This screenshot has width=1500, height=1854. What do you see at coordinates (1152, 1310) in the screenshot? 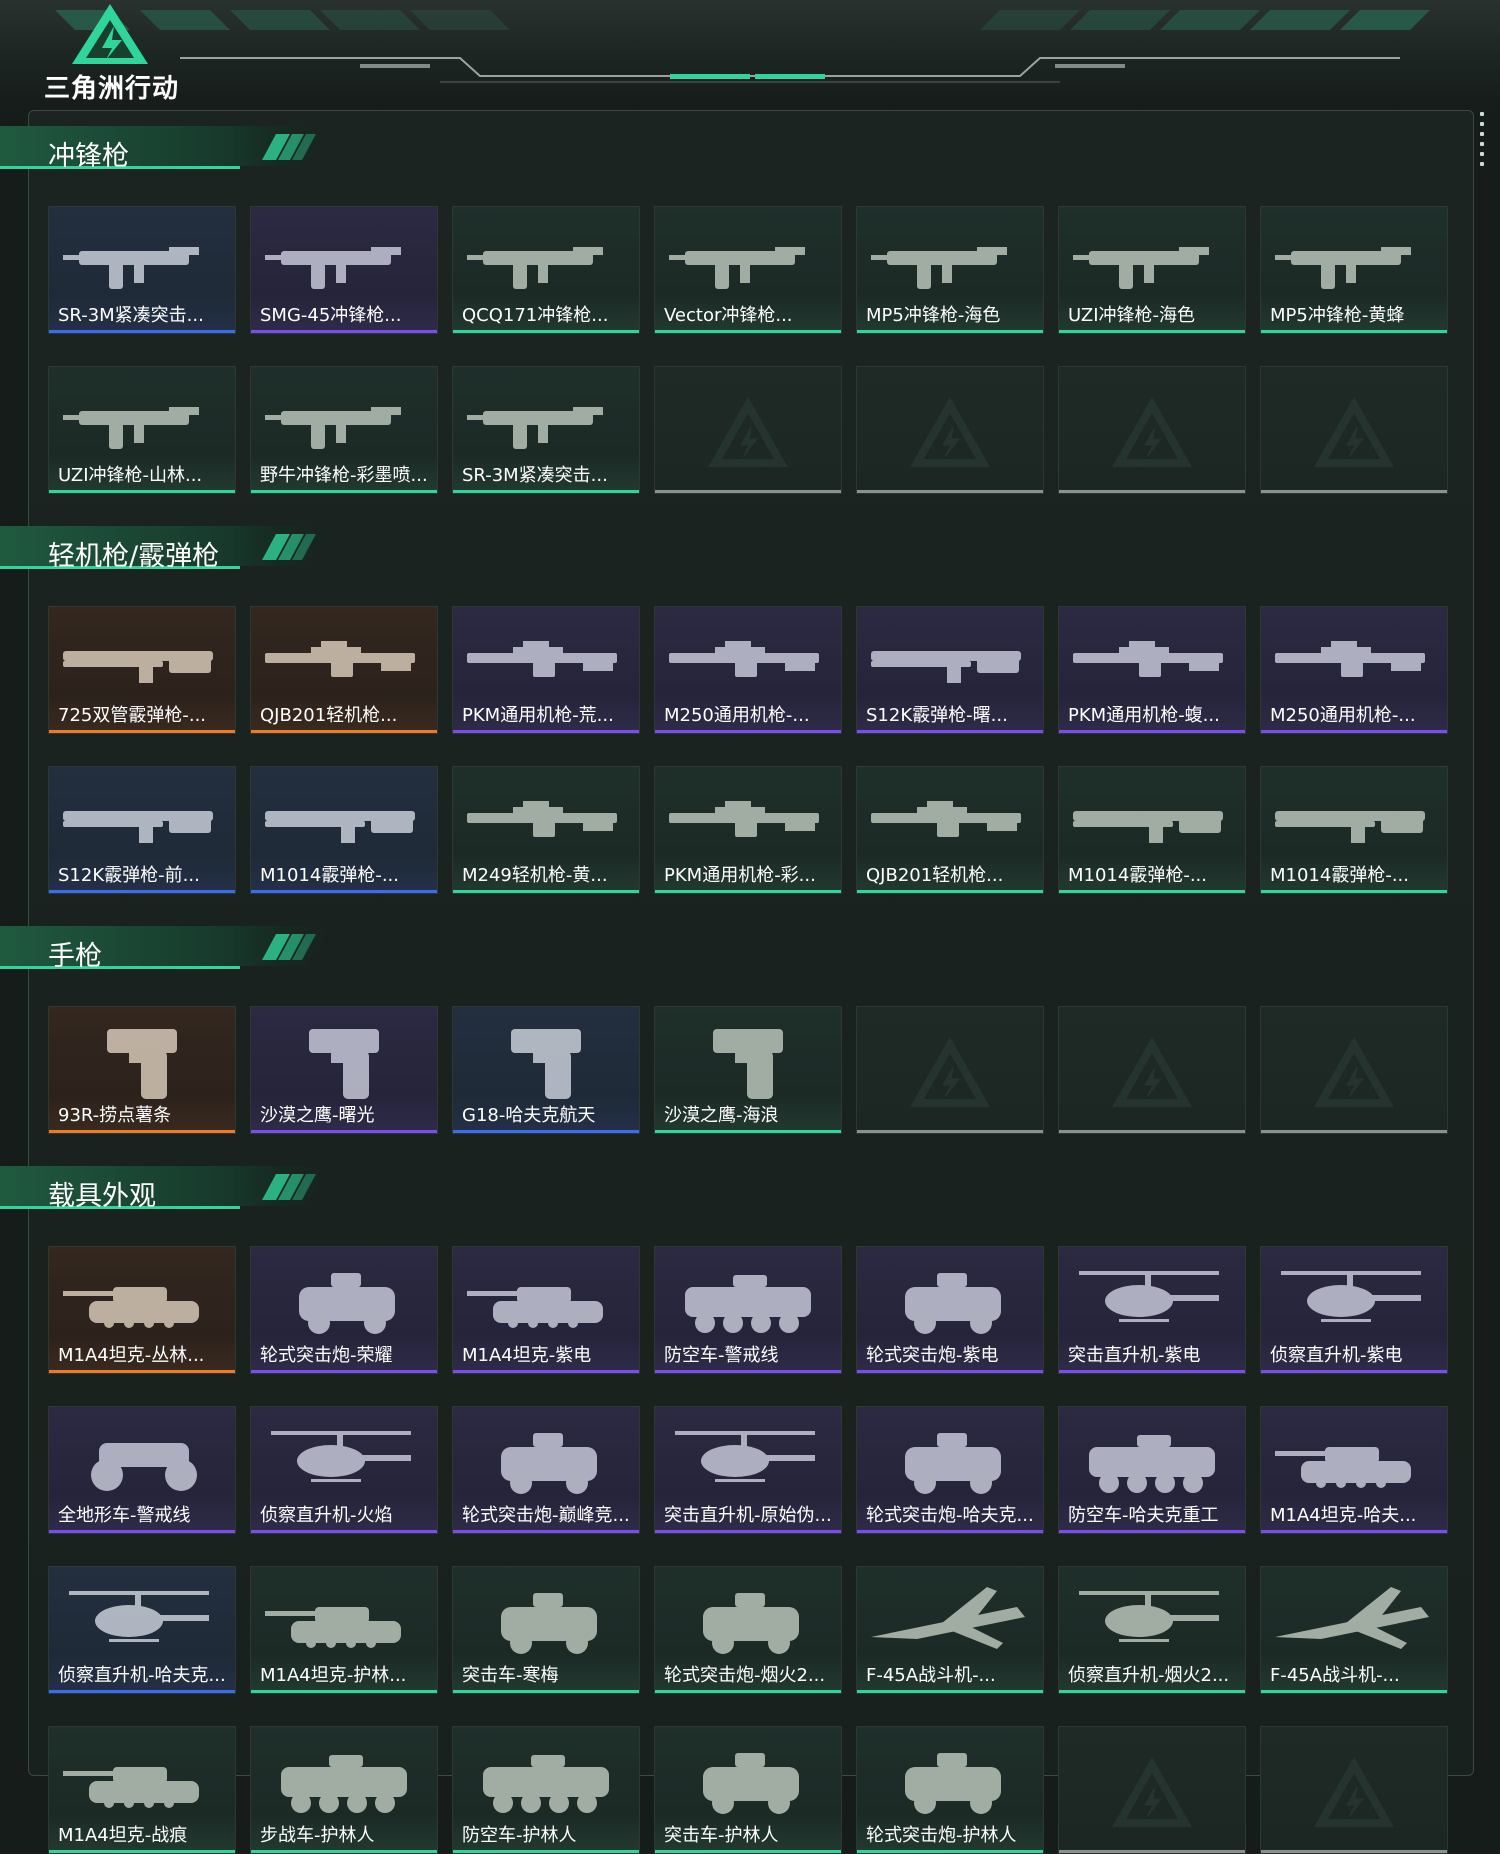
I see `skin-card: 突击直升机-紫电` at bounding box center [1152, 1310].